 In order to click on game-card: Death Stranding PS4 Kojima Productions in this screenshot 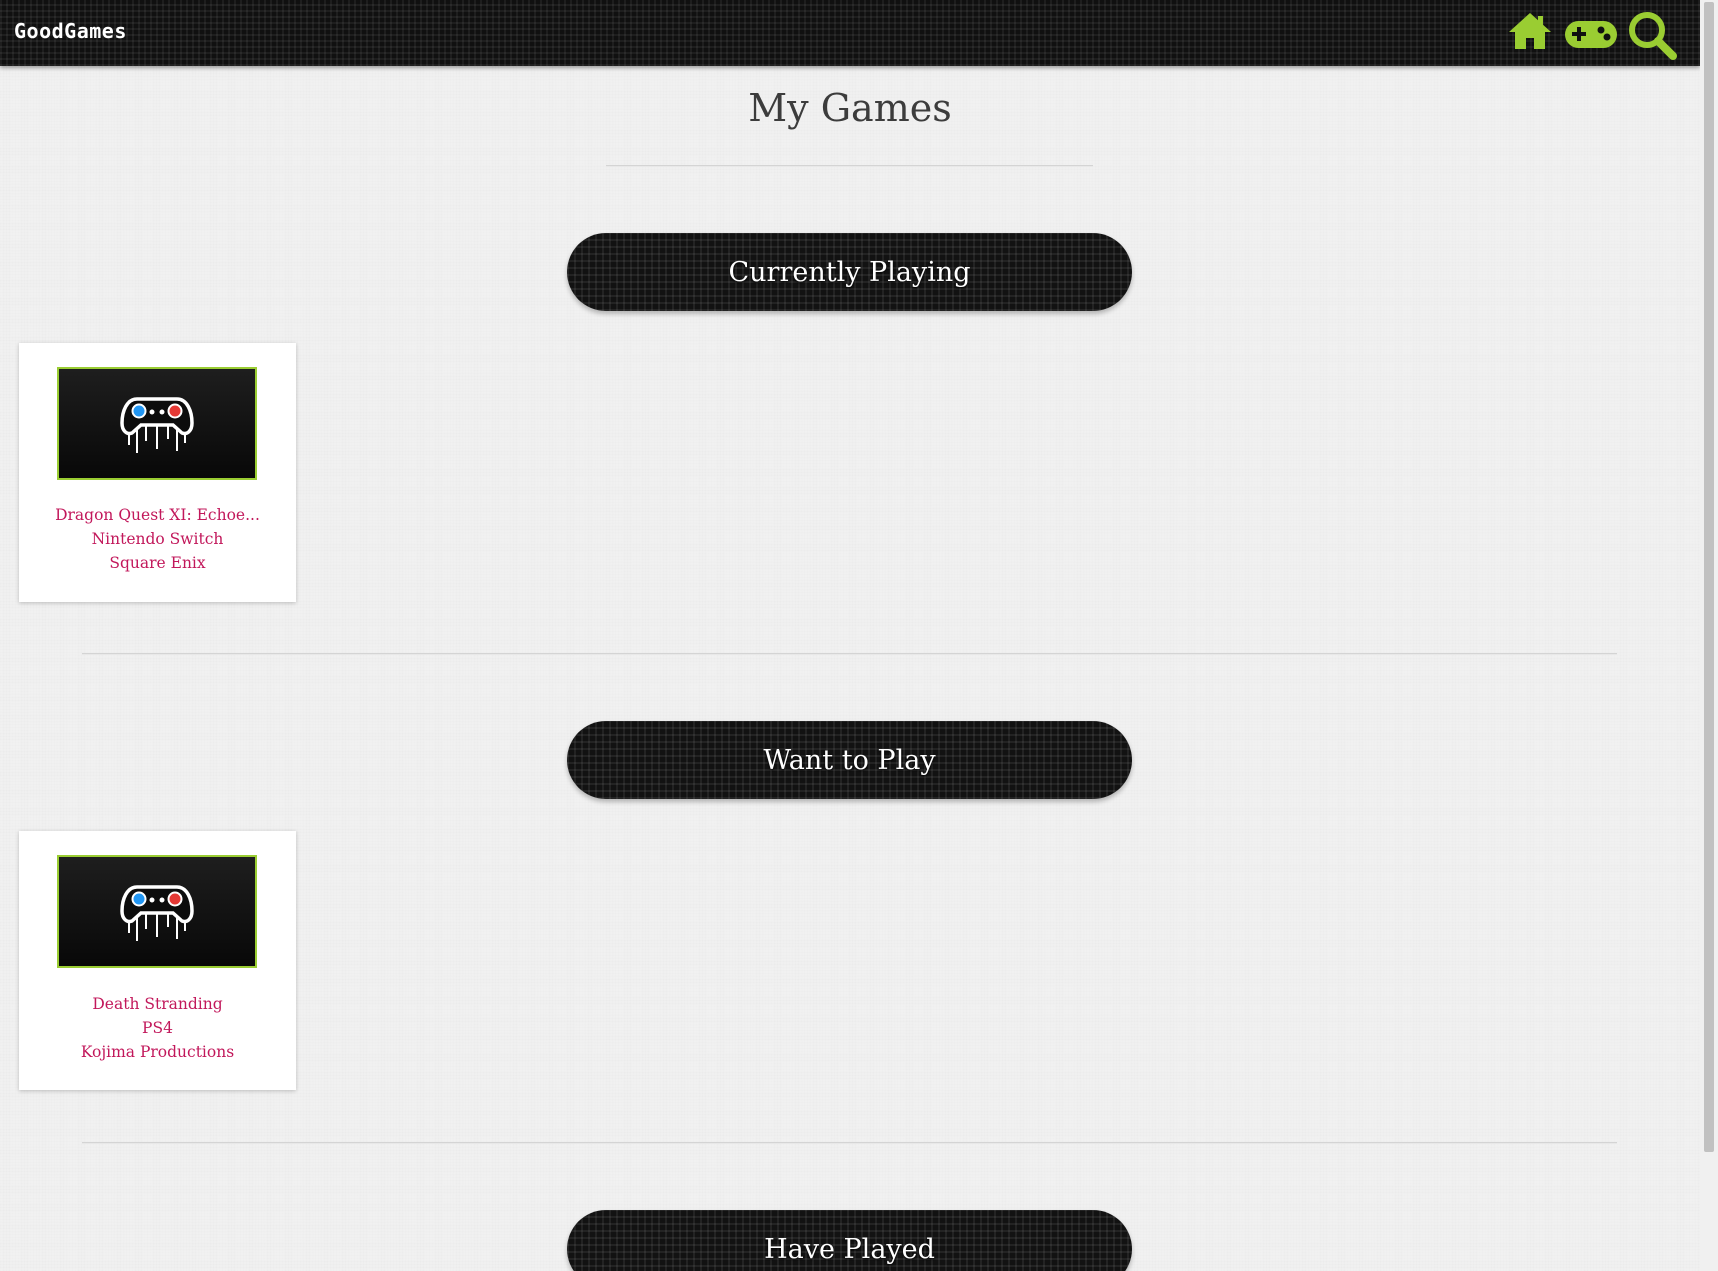, I will do `click(157, 960)`.